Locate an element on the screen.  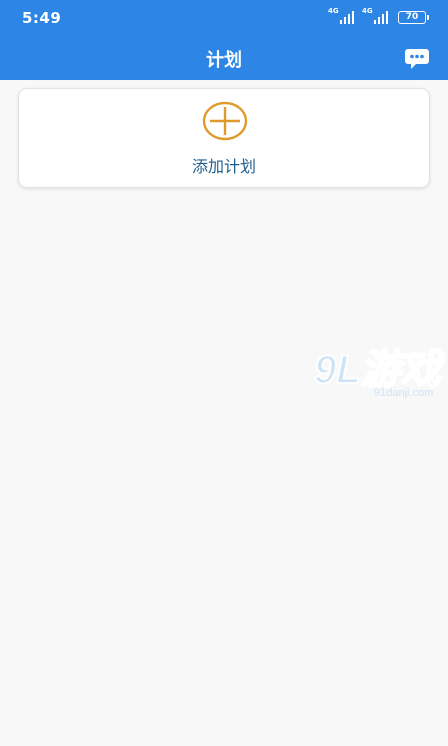
status-time: 5:49 is located at coordinates (42, 18).